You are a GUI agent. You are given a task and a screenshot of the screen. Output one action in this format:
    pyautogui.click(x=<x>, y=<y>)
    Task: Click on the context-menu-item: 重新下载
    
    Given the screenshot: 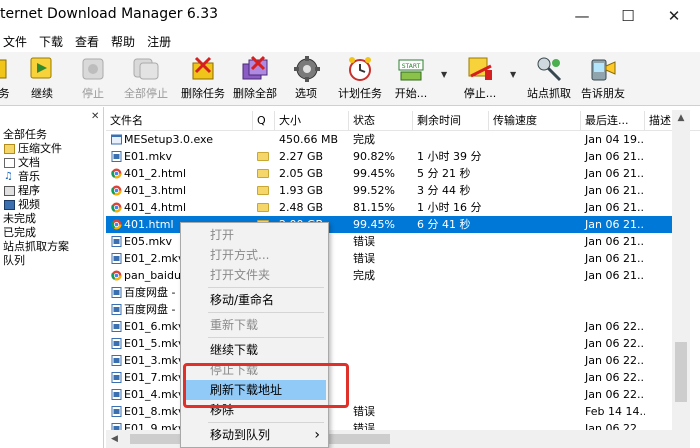 What is the action you would take?
    pyautogui.click(x=254, y=325)
    